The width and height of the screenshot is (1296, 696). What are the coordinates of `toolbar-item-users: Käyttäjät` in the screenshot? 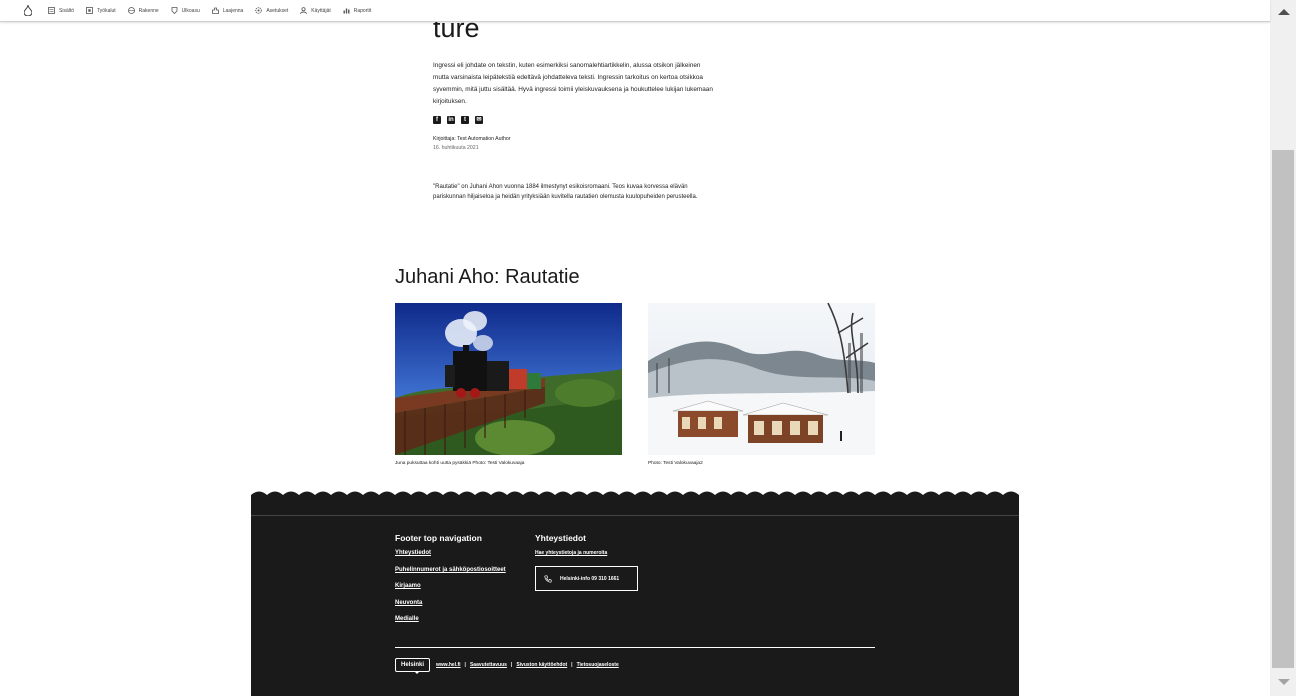 It's located at (315, 10).